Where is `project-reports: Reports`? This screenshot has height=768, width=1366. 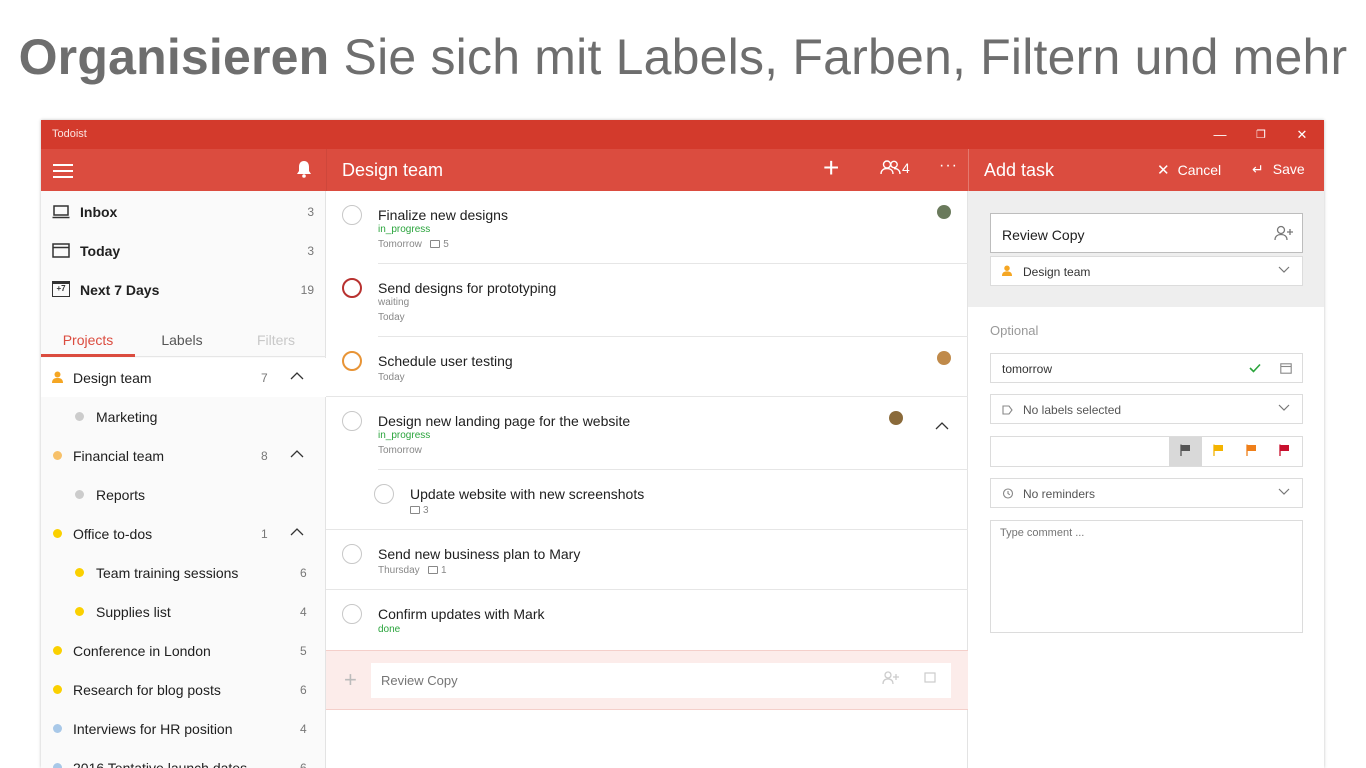
project-reports: Reports is located at coordinates (183, 494).